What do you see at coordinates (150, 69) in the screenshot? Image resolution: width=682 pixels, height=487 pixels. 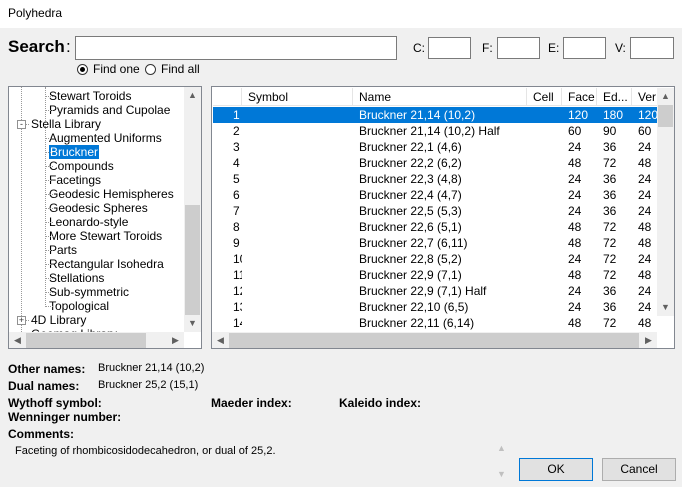 I see `find-all-radio` at bounding box center [150, 69].